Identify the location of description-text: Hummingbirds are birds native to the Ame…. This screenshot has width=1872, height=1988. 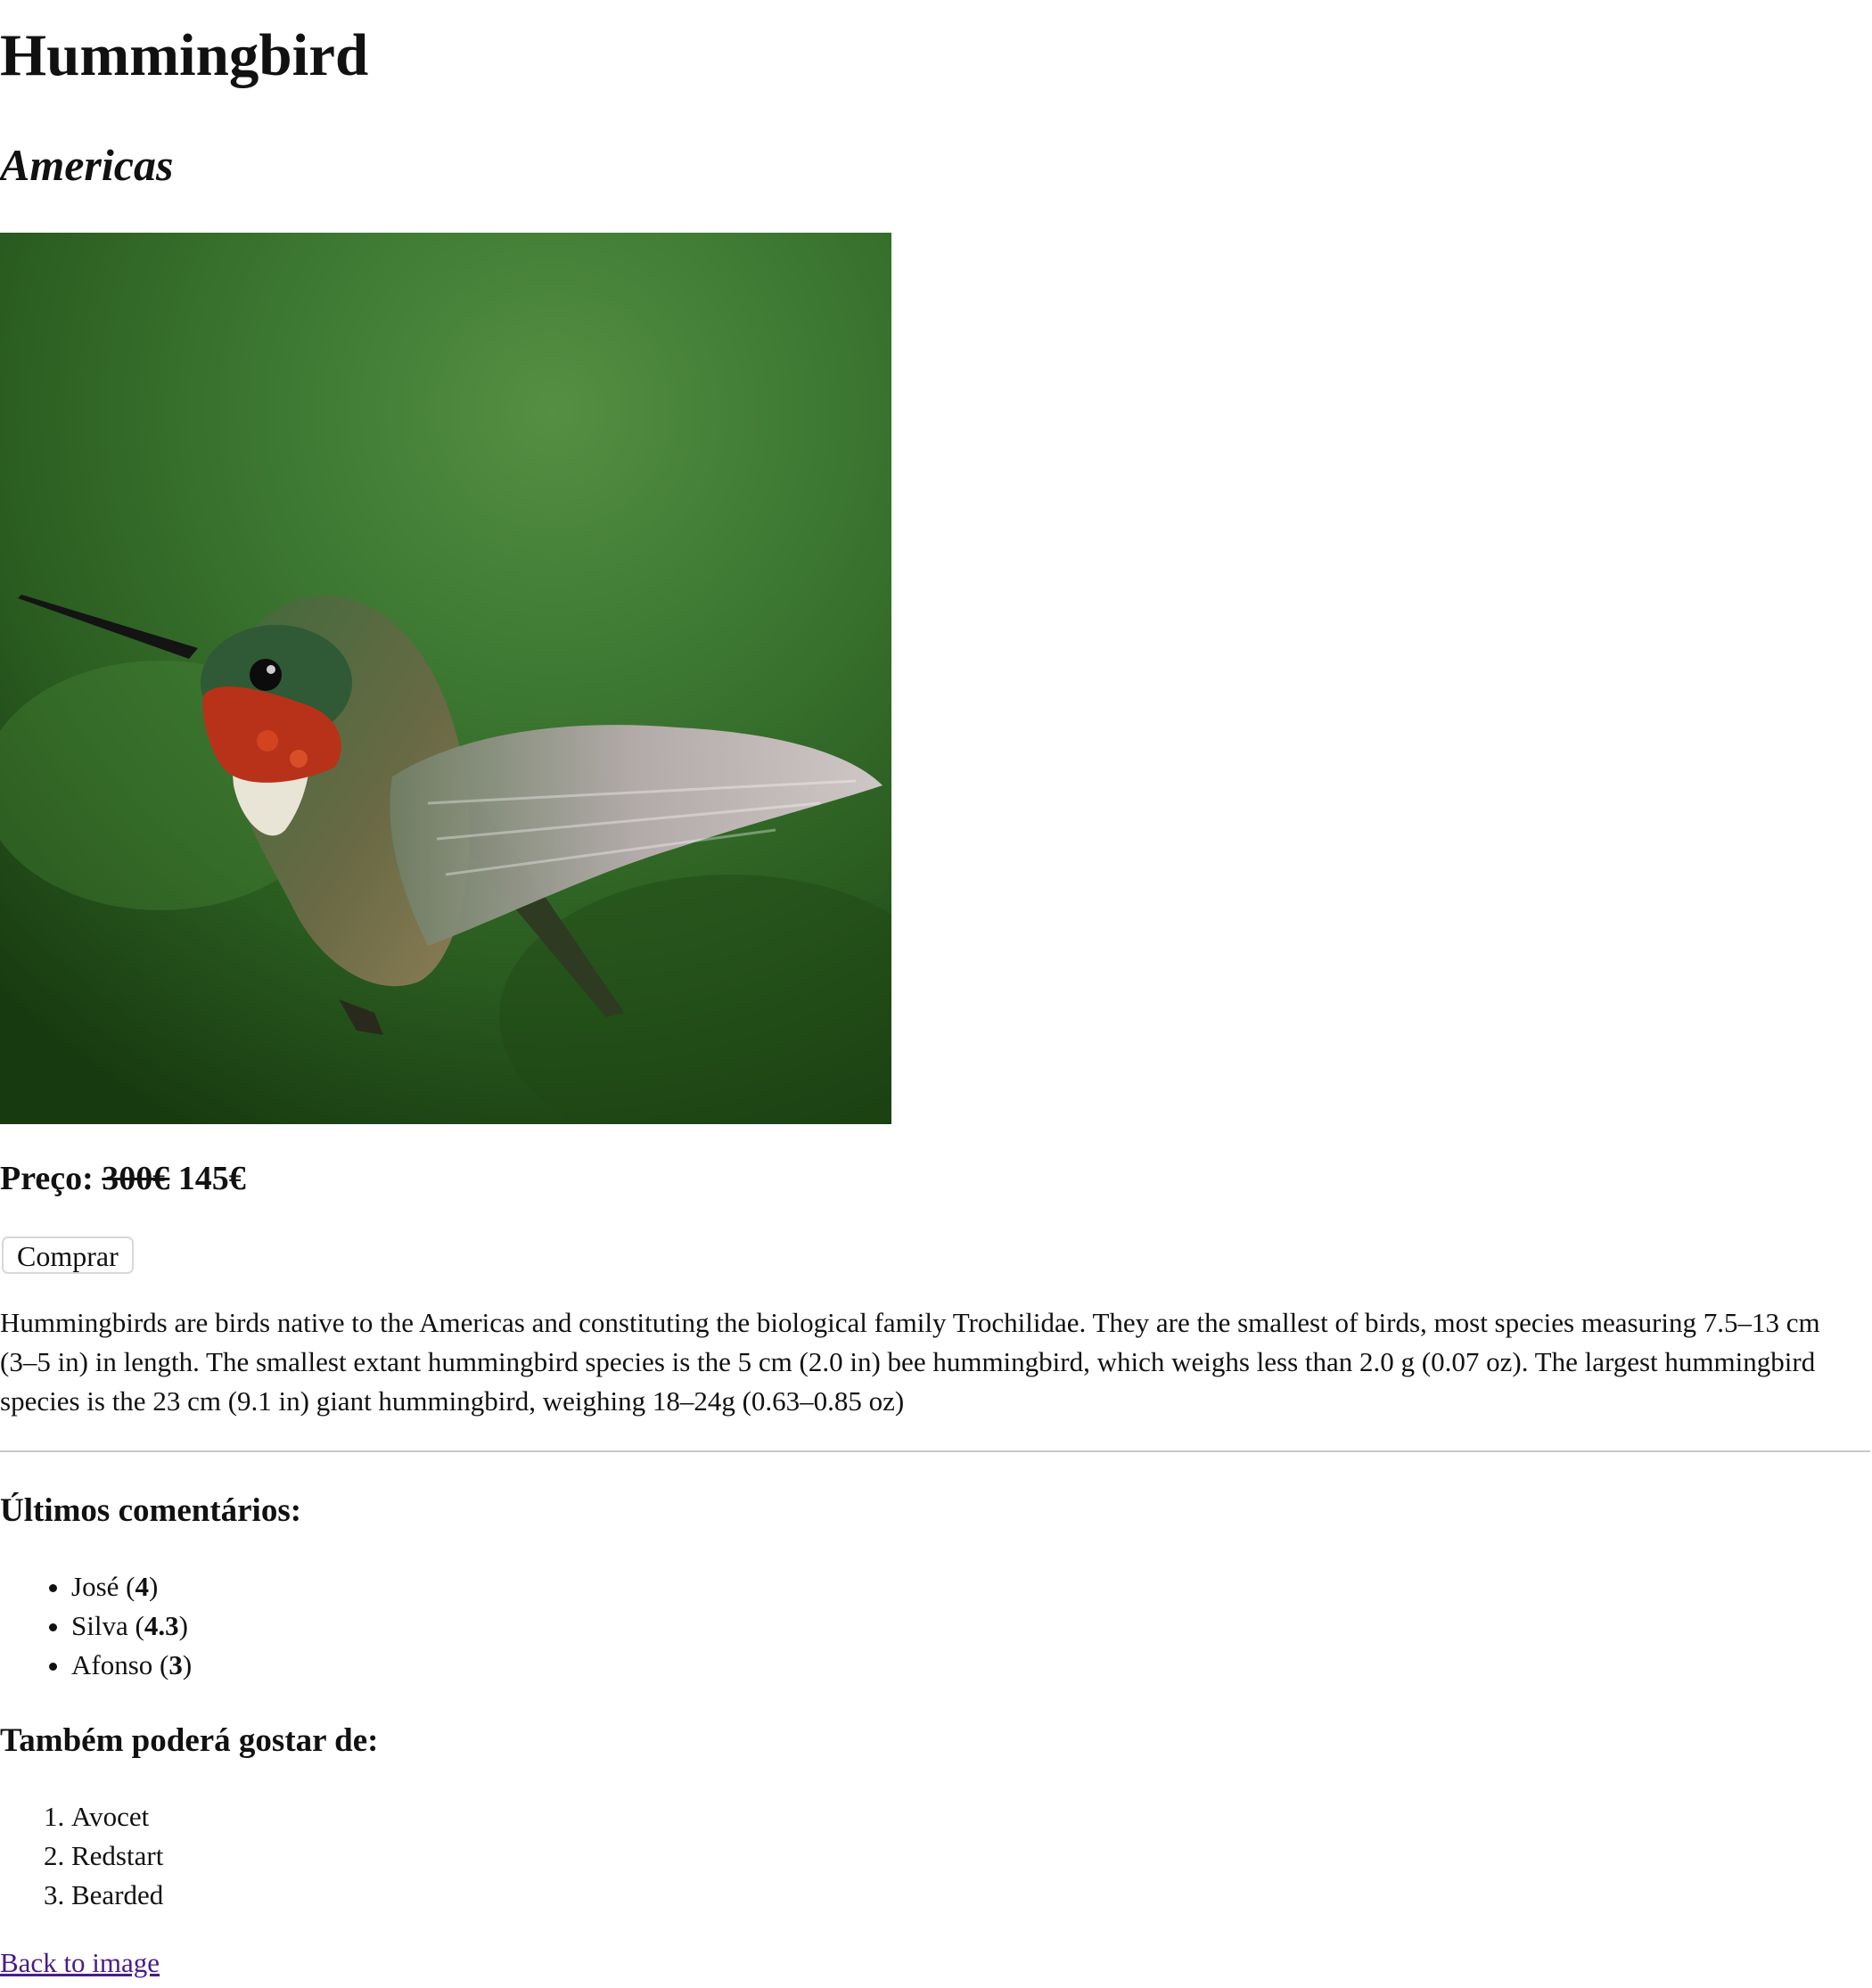
(910, 1362).